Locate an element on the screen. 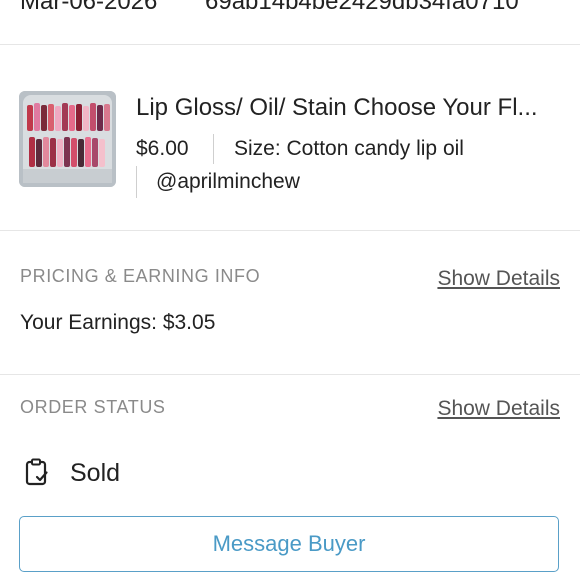  message-buyer-button: Message Buyer is located at coordinates (289, 544).